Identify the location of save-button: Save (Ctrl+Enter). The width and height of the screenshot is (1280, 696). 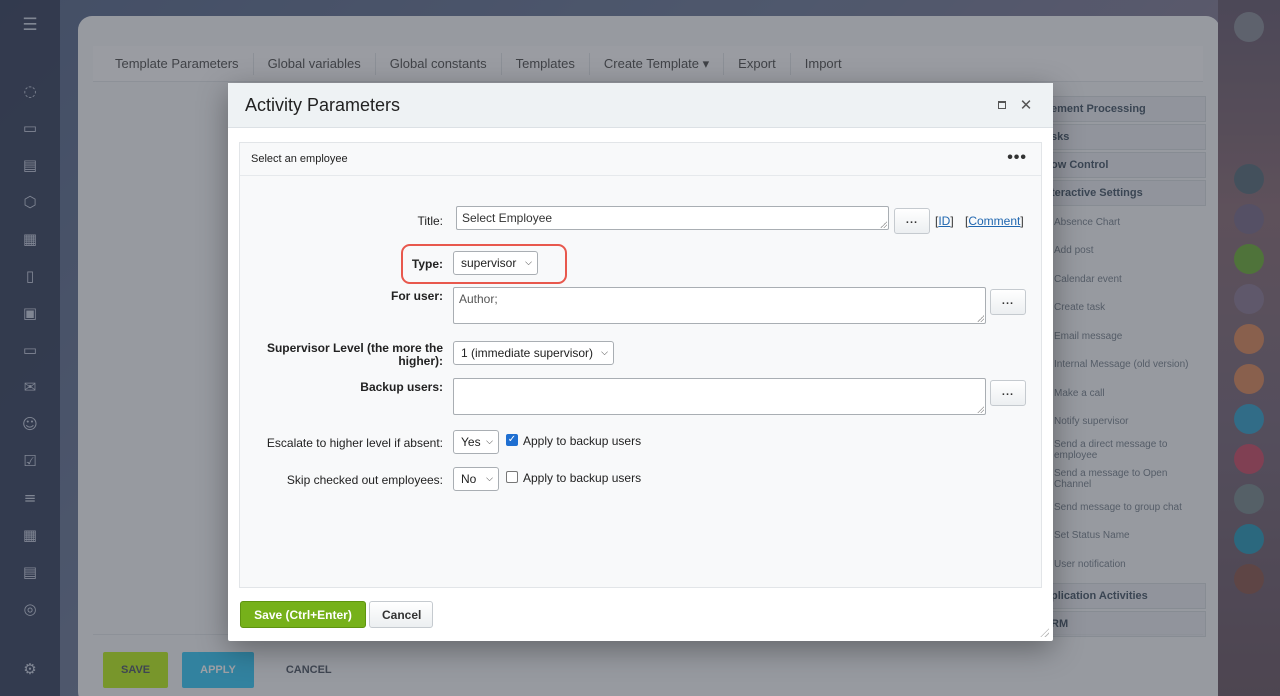
(303, 614).